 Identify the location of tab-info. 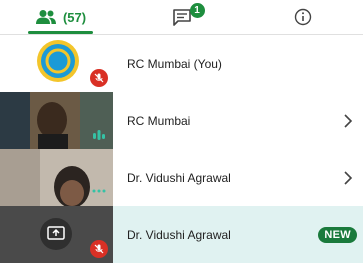
(302, 17).